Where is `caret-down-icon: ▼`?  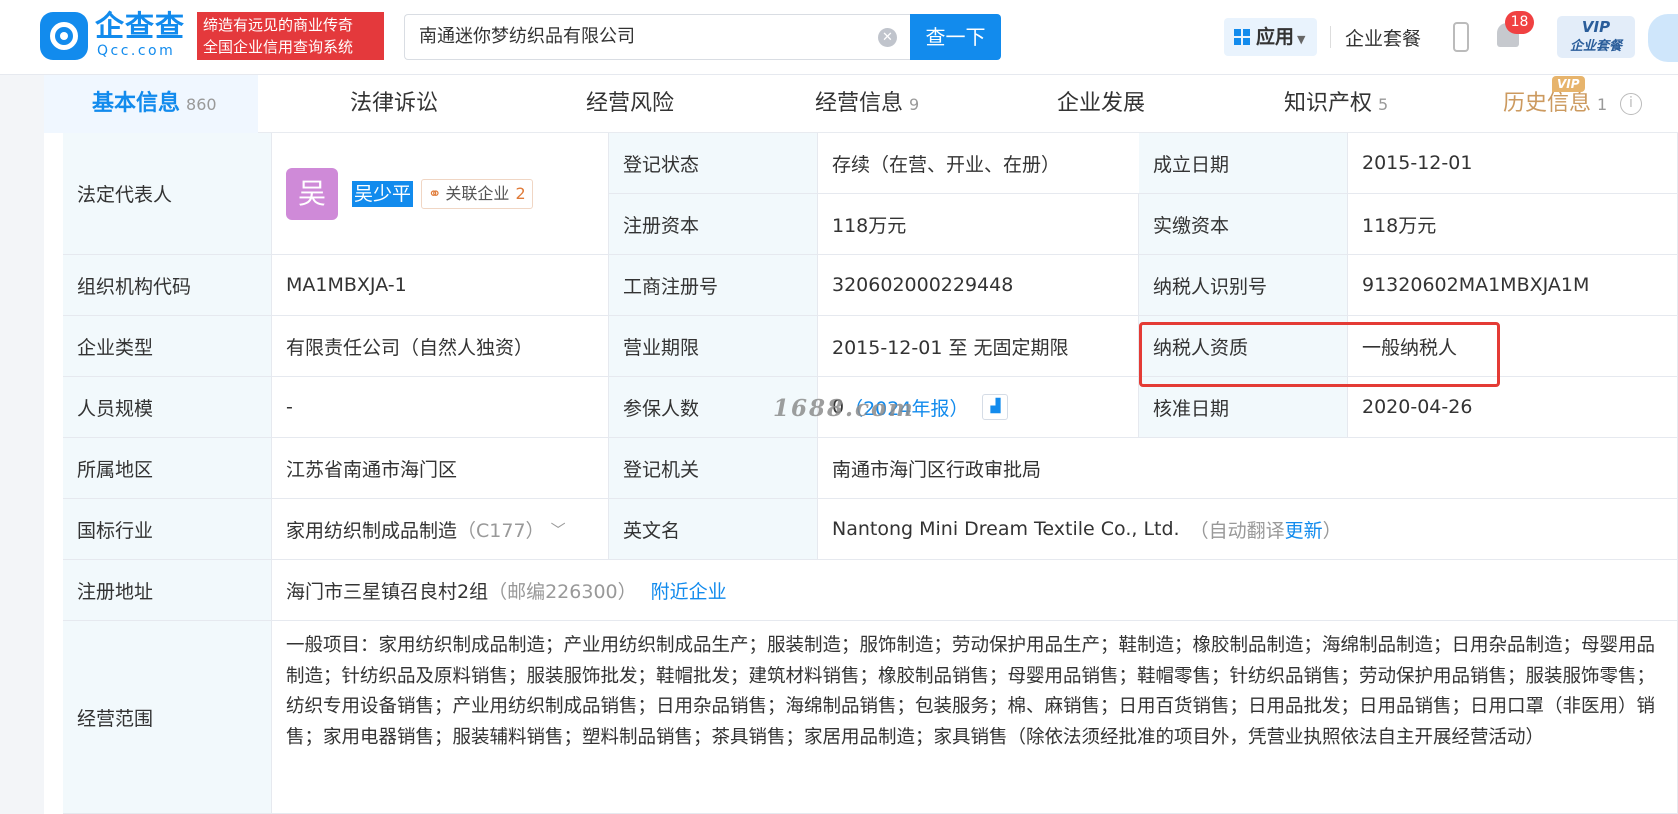
caret-down-icon: ▼ is located at coordinates (1301, 39).